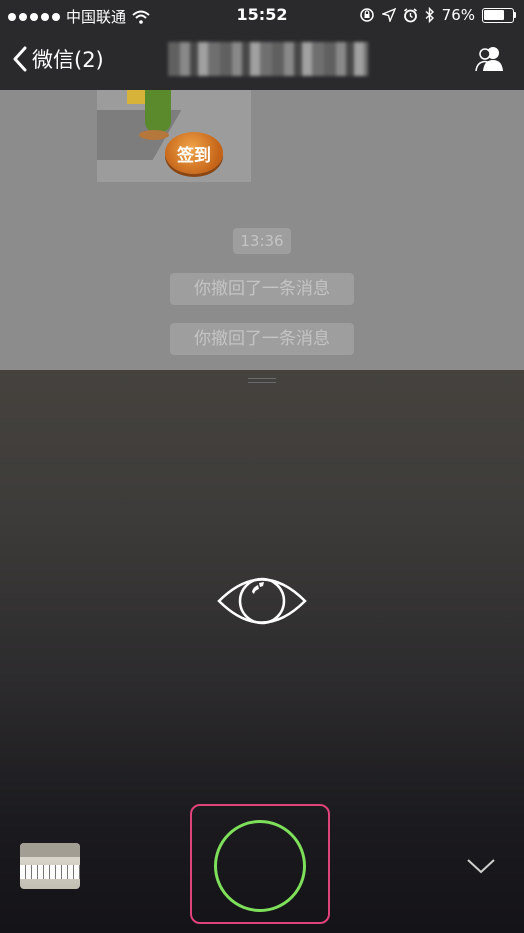  I want to click on battery-percent: 76%, so click(458, 15).